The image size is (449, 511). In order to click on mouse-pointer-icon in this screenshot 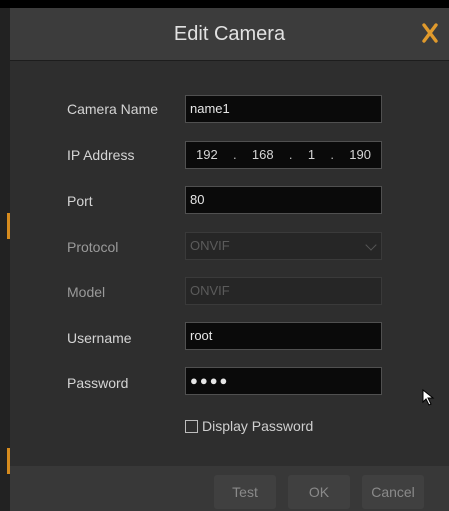, I will do `click(429, 400)`.